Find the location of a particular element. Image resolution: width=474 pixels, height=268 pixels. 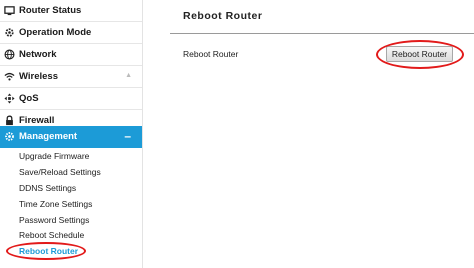

qos-icon is located at coordinates (9, 98).